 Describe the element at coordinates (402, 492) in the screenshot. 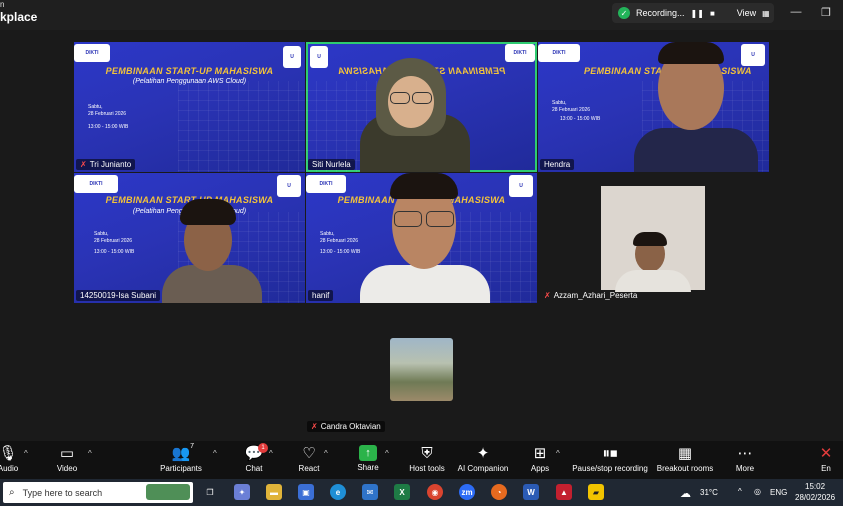

I see `excel-icon: X` at that location.